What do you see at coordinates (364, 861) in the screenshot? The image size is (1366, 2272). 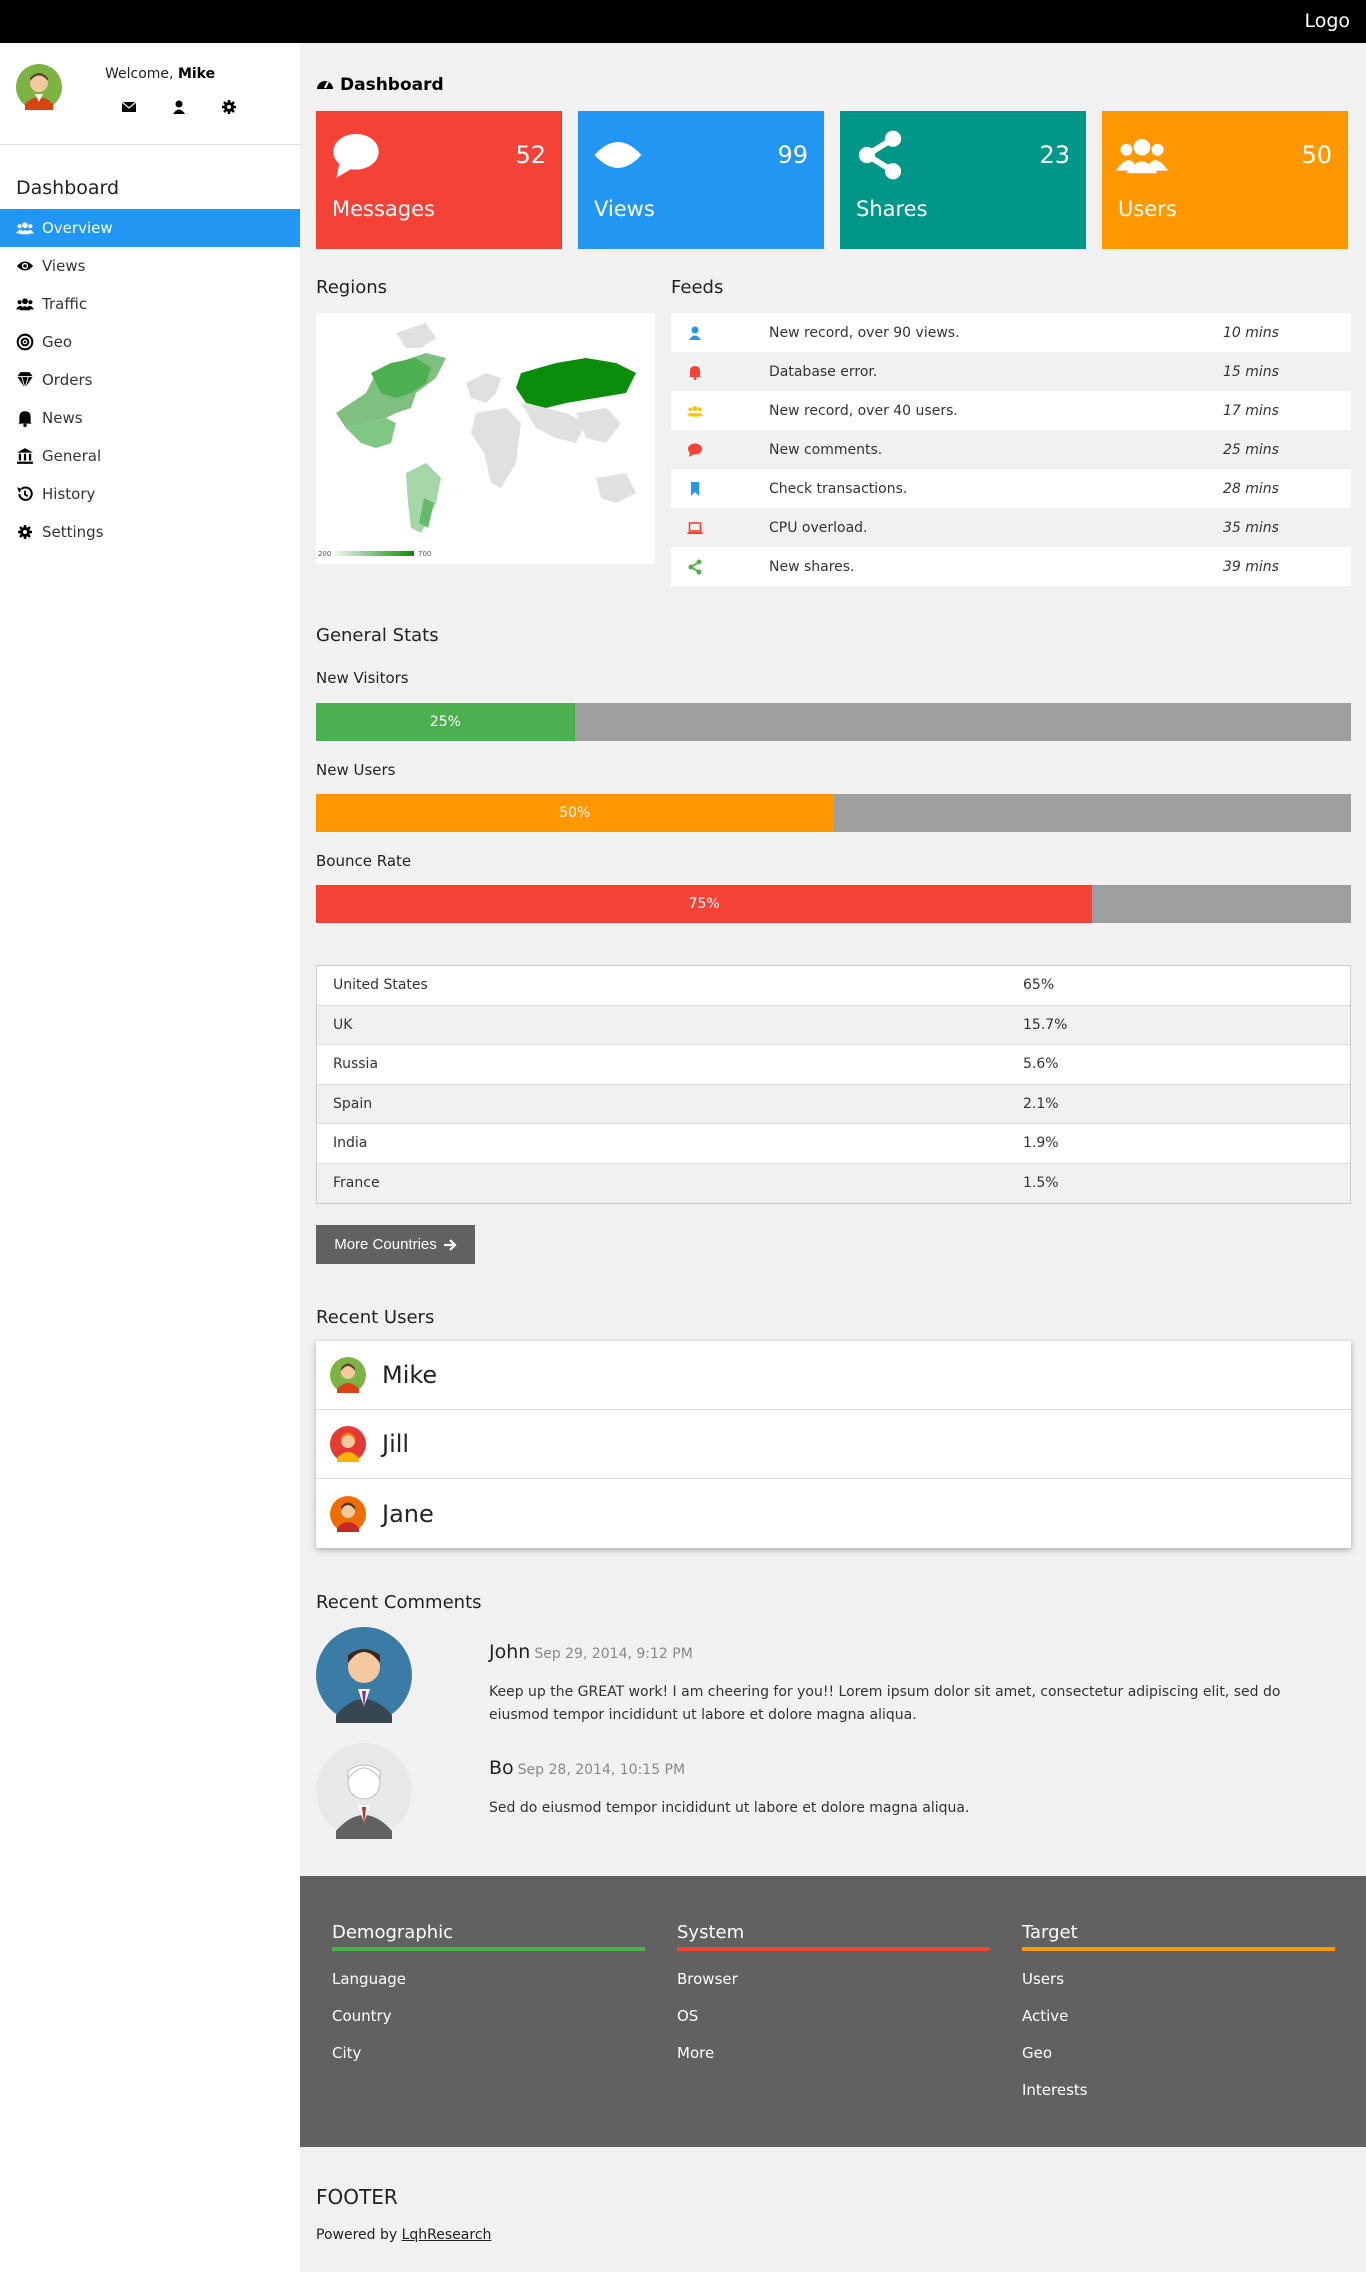 I see `stat-label: Bounce Rate` at bounding box center [364, 861].